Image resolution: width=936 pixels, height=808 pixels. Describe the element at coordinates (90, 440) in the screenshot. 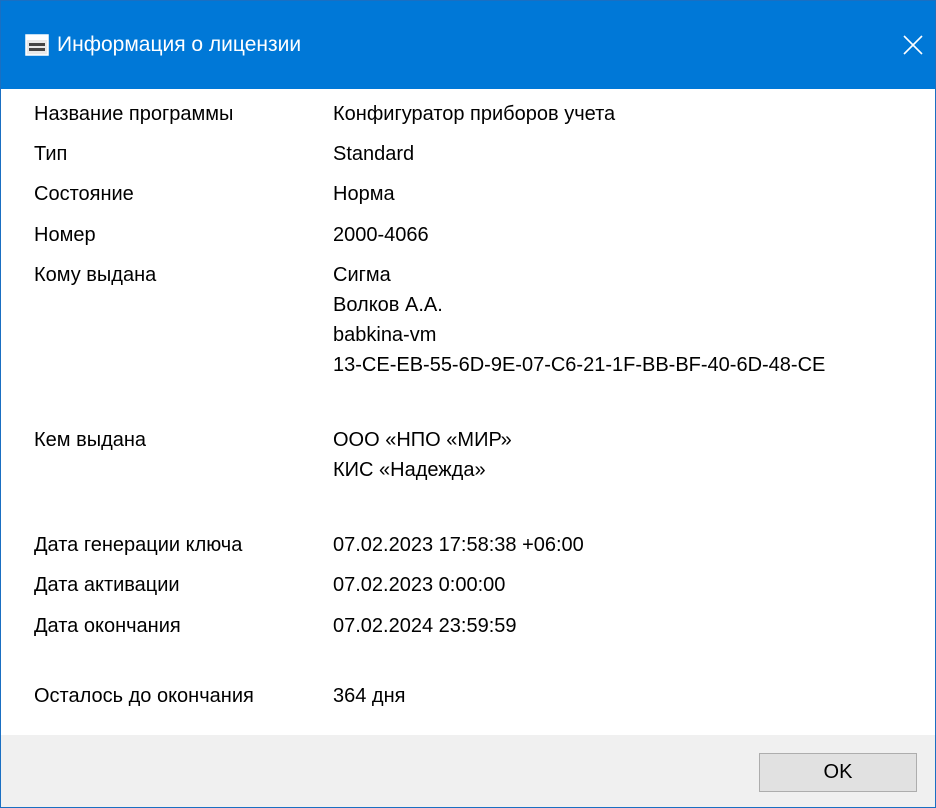

I see `issued-by-label: Кем выдана` at that location.